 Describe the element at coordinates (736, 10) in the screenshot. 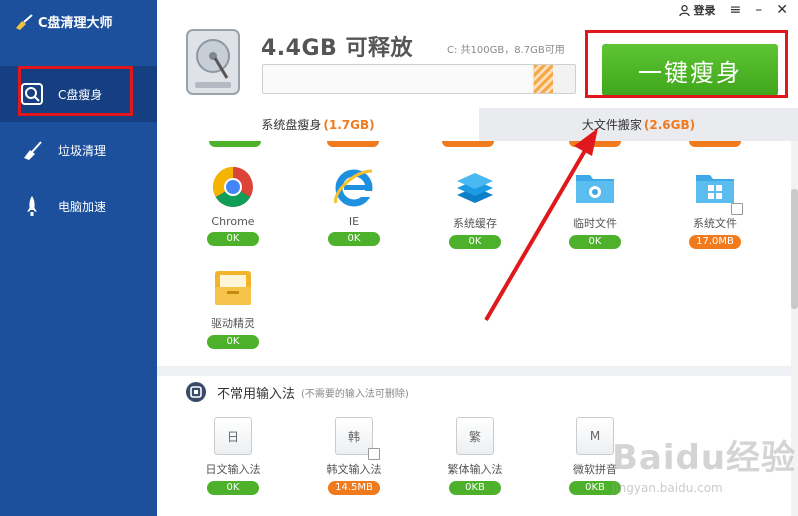

I see `menu-icon: ≡` at that location.